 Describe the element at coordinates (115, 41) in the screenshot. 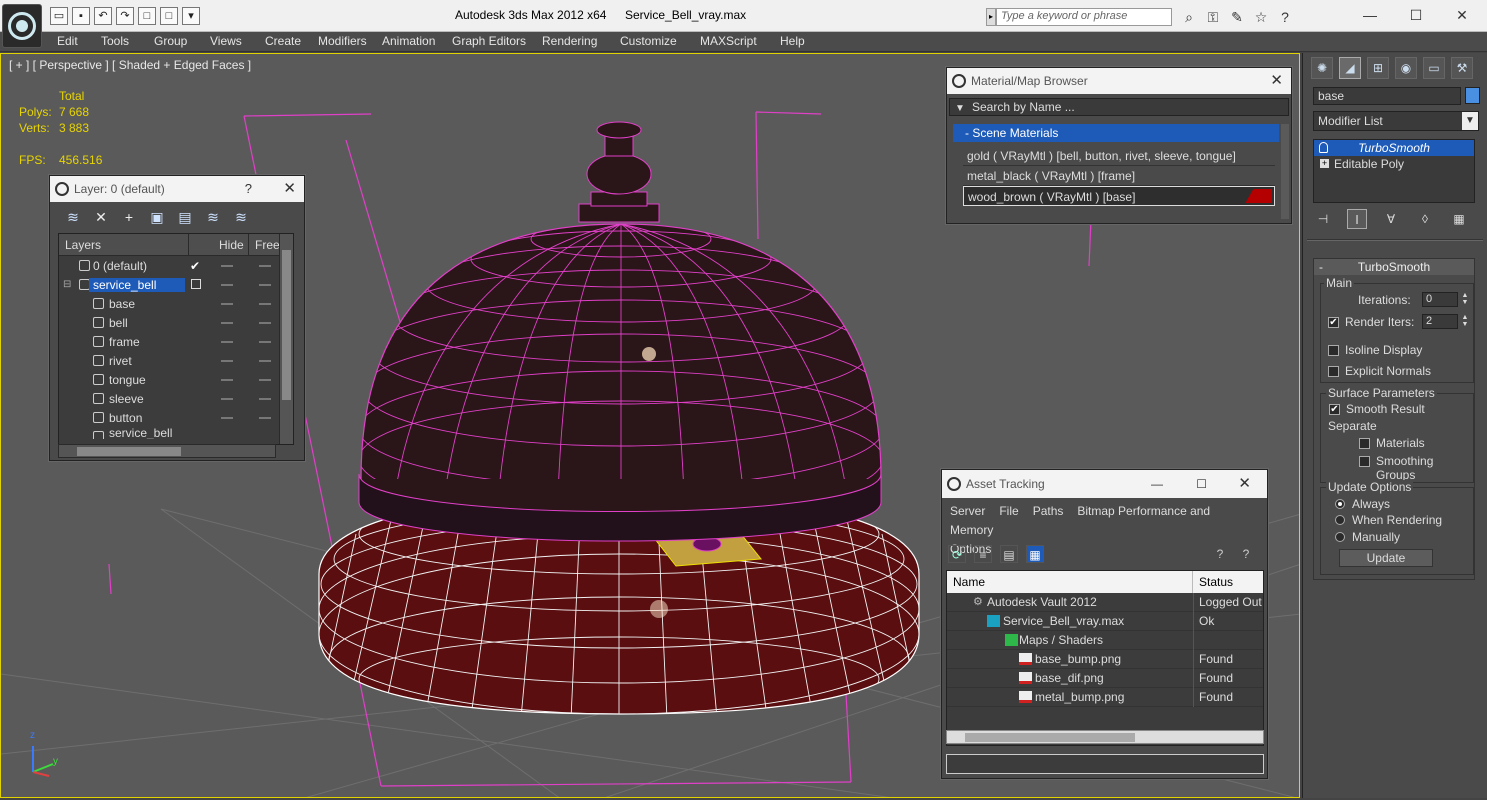

I see `menu-tools: Tools` at that location.